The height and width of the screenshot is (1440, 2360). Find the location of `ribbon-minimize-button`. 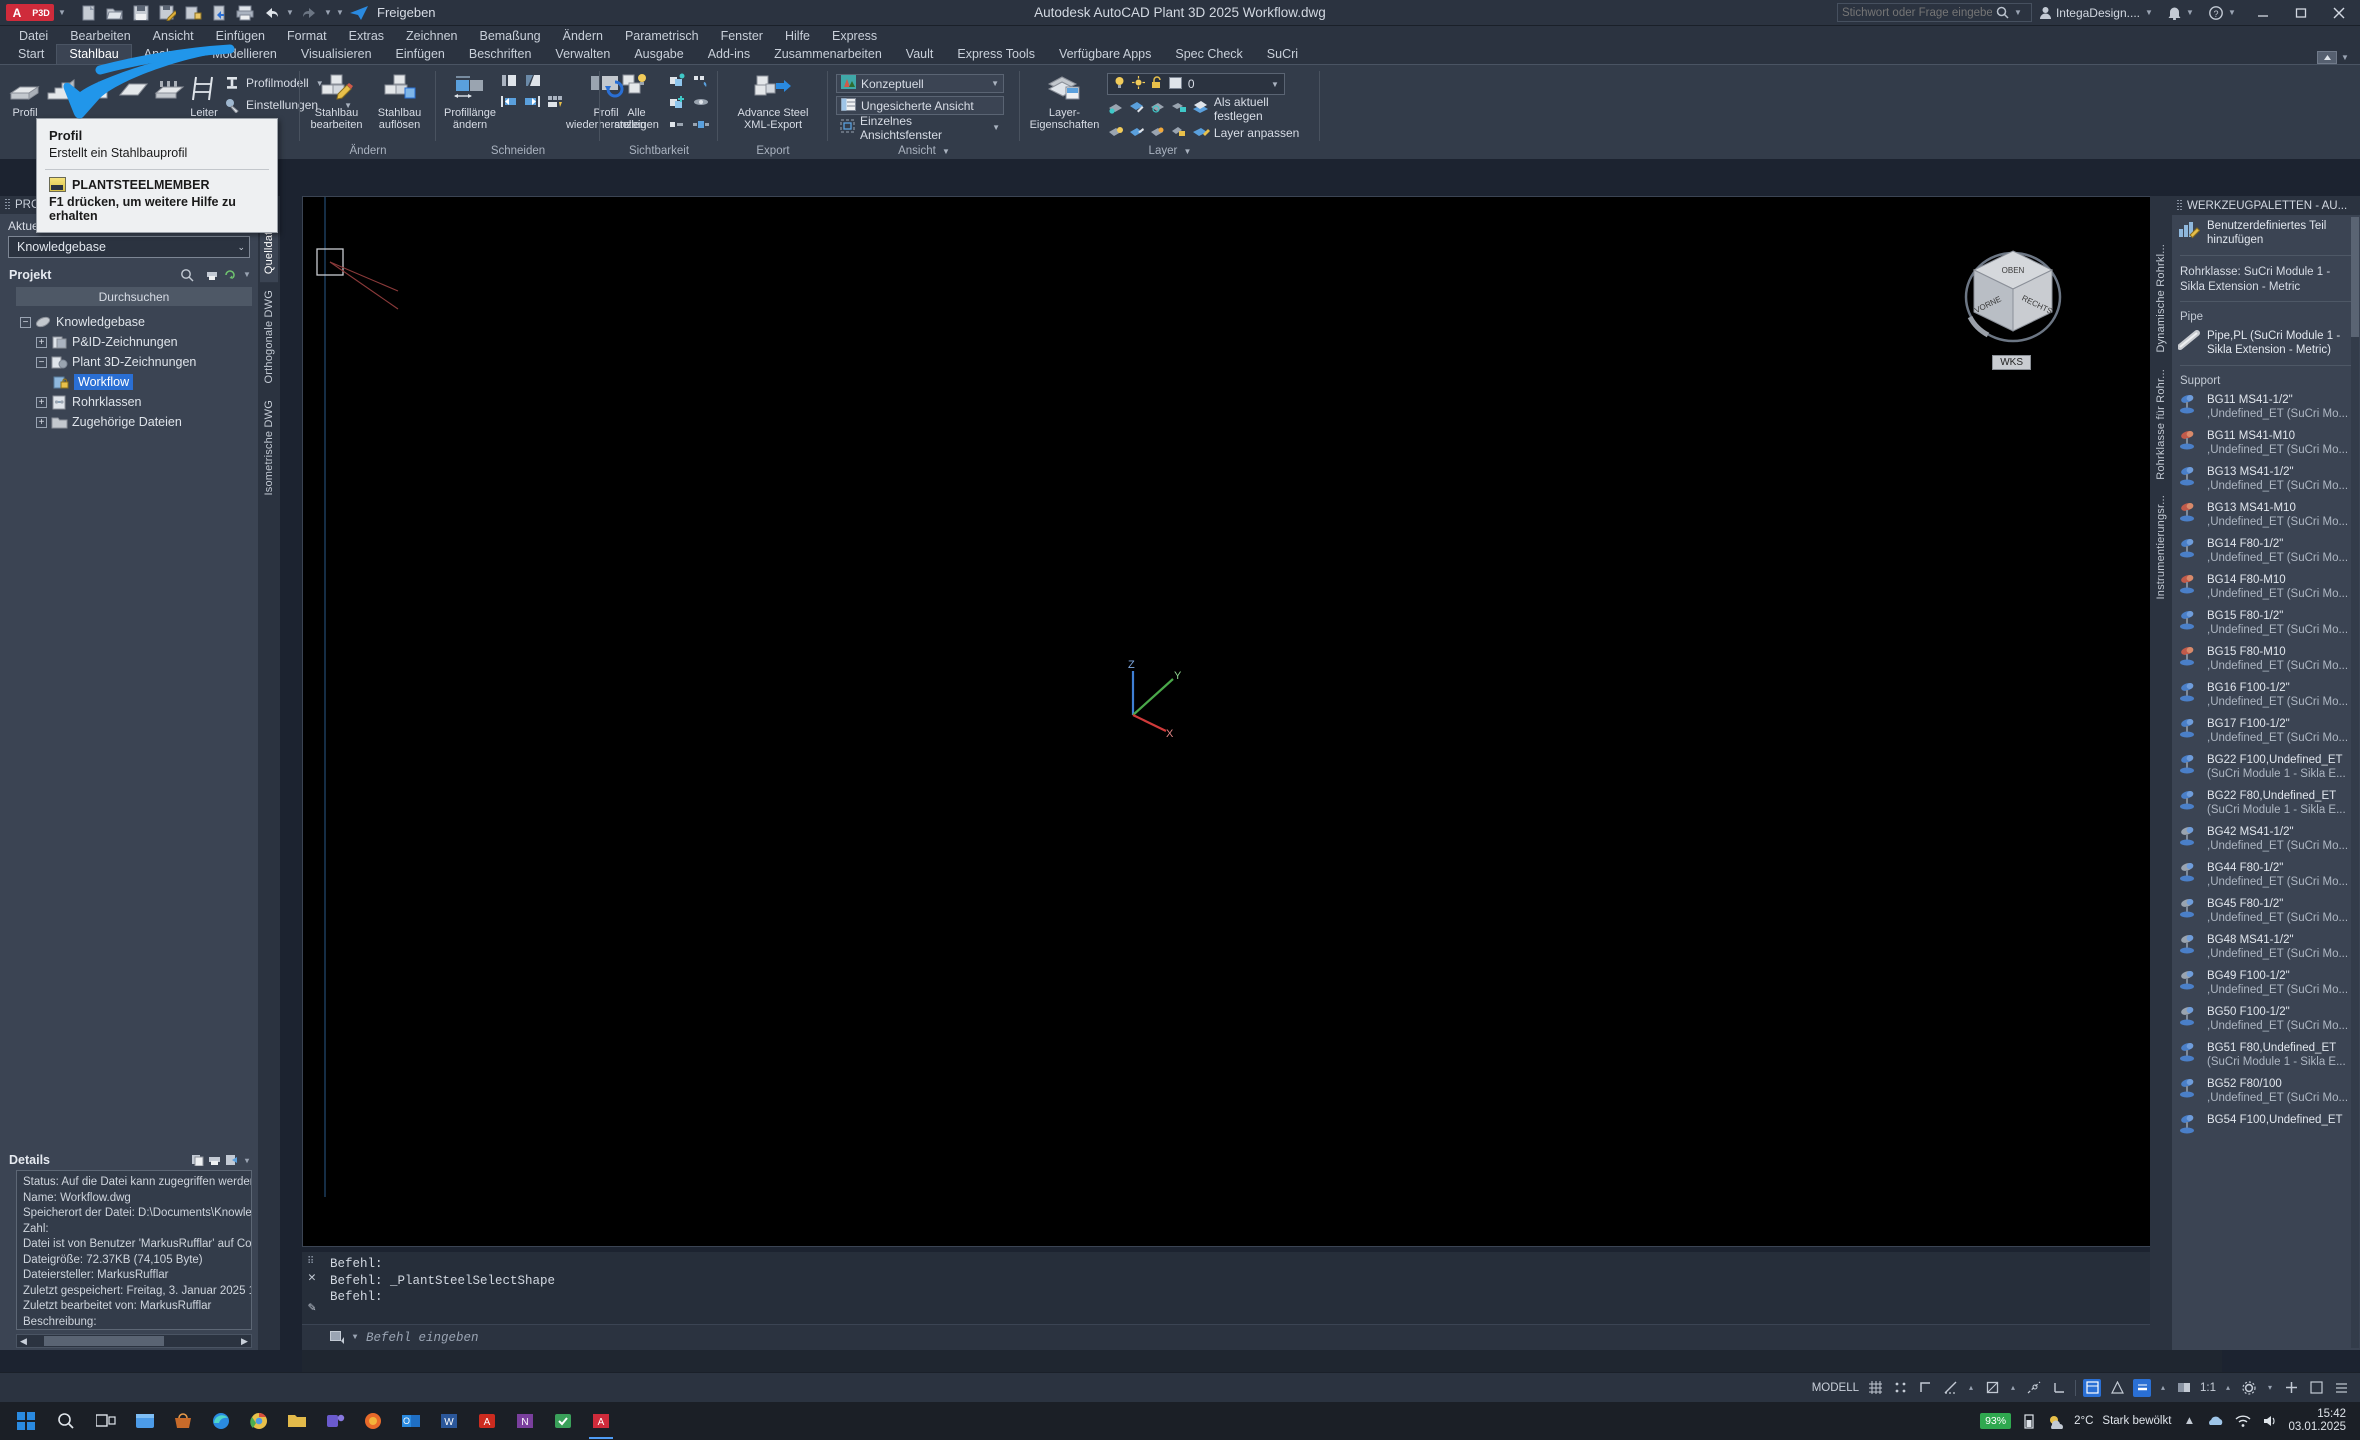

ribbon-minimize-button is located at coordinates (2327, 57).